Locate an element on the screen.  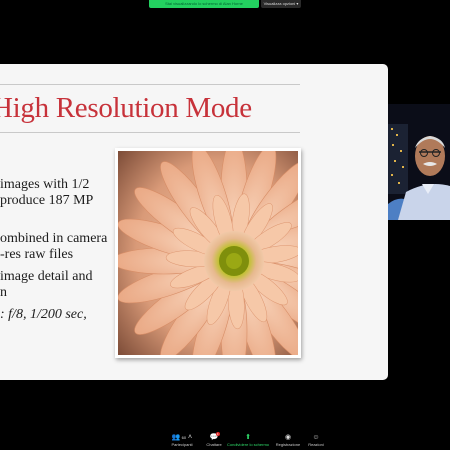
chat-unread-badge: 1 is located at coordinates (218, 434).